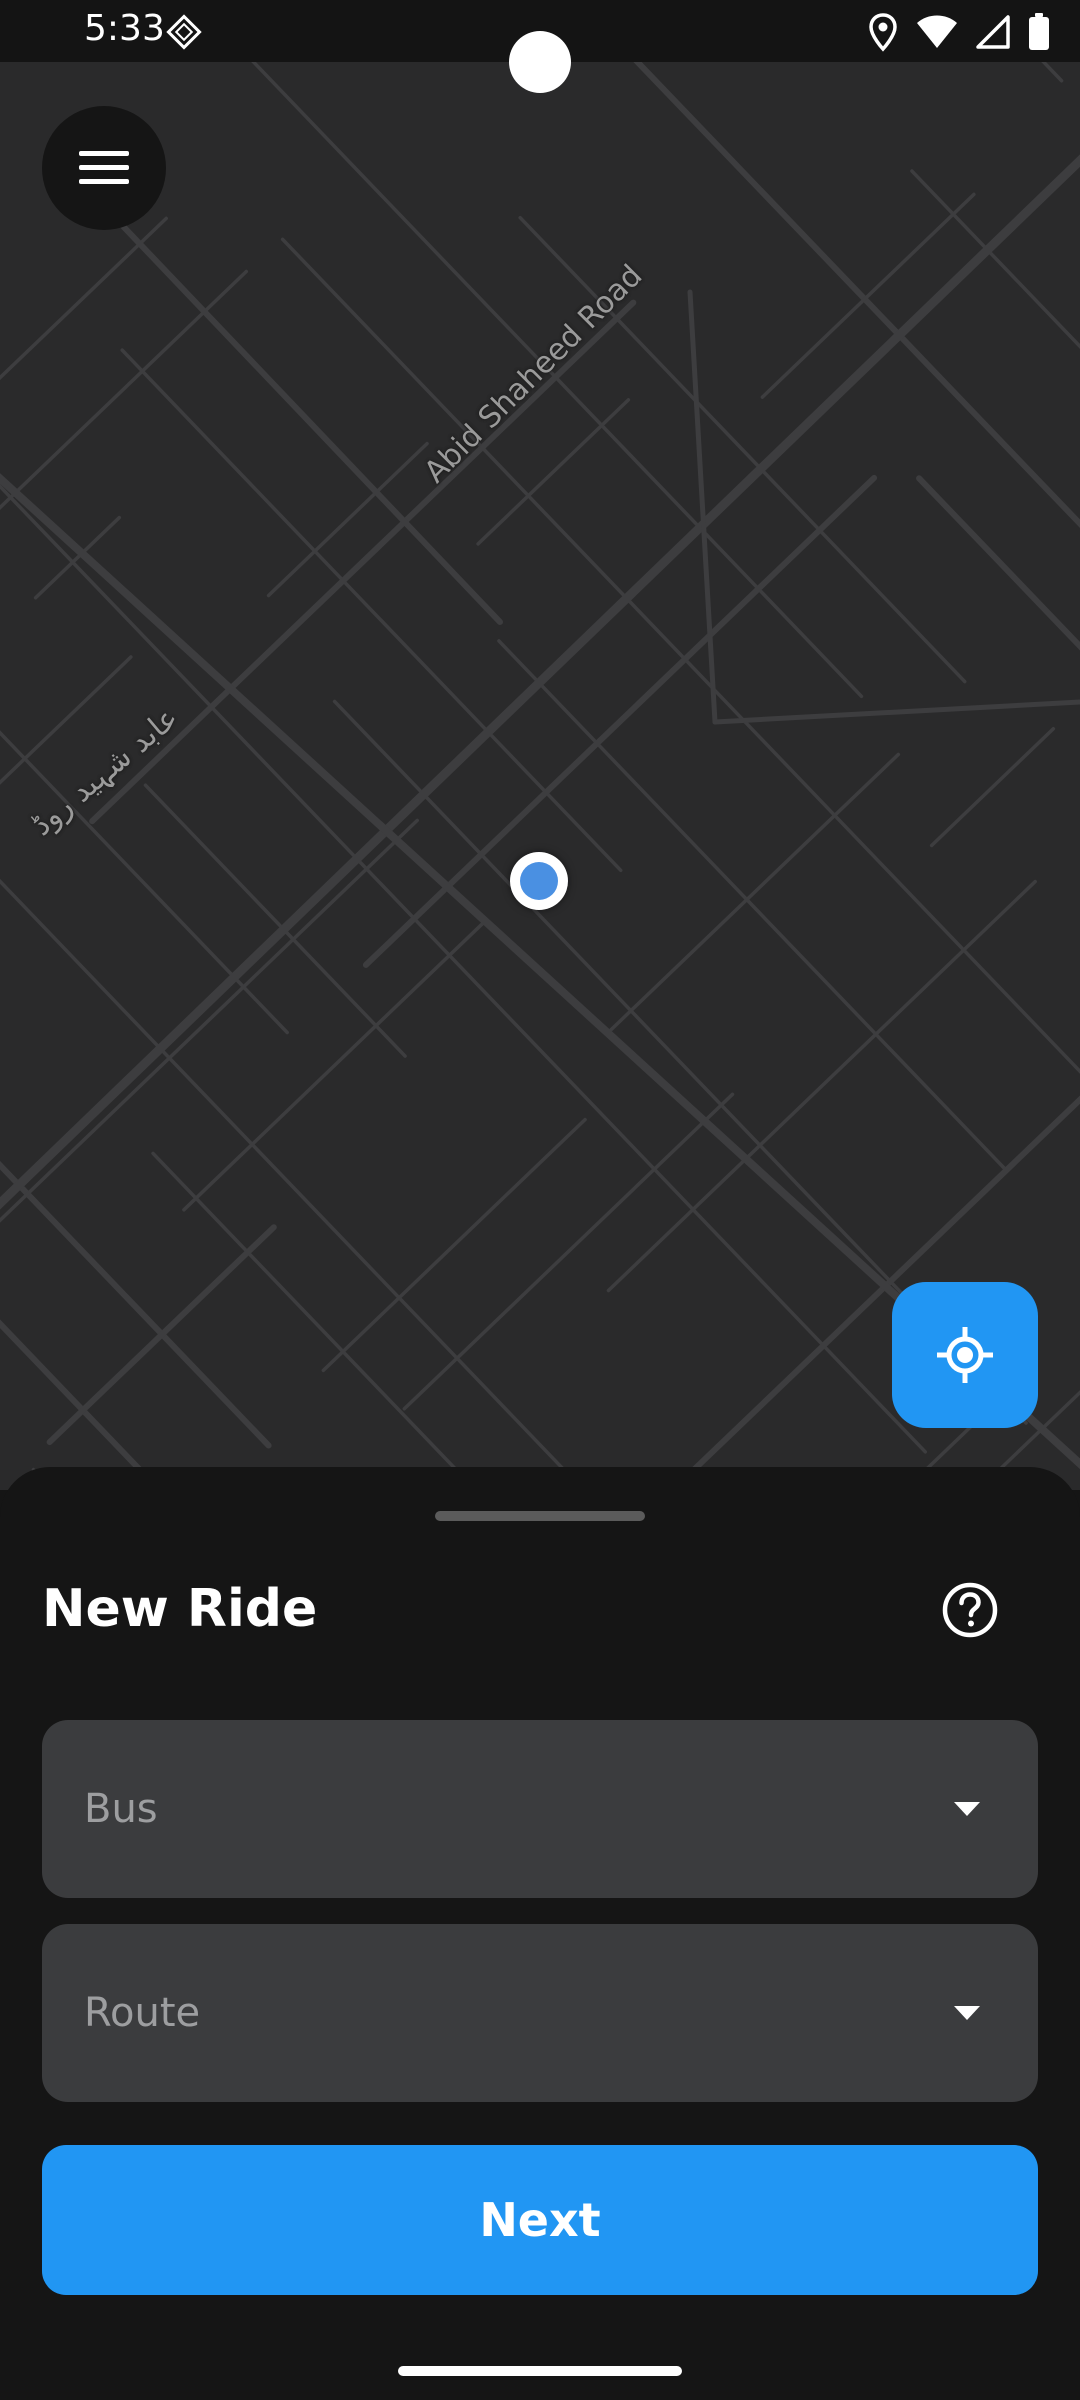 The width and height of the screenshot is (1080, 2400). What do you see at coordinates (959, 32) in the screenshot?
I see `status-icons` at bounding box center [959, 32].